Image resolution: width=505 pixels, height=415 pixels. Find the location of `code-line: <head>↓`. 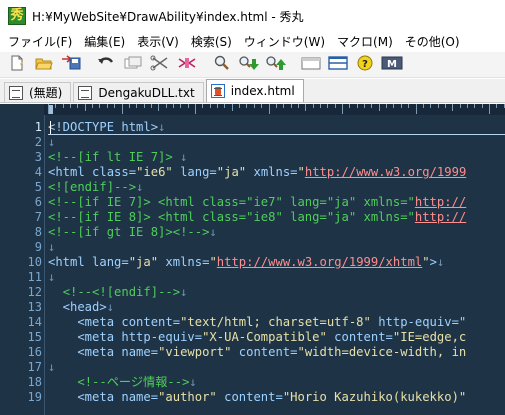

code-line: <head>↓ is located at coordinates (276, 307).